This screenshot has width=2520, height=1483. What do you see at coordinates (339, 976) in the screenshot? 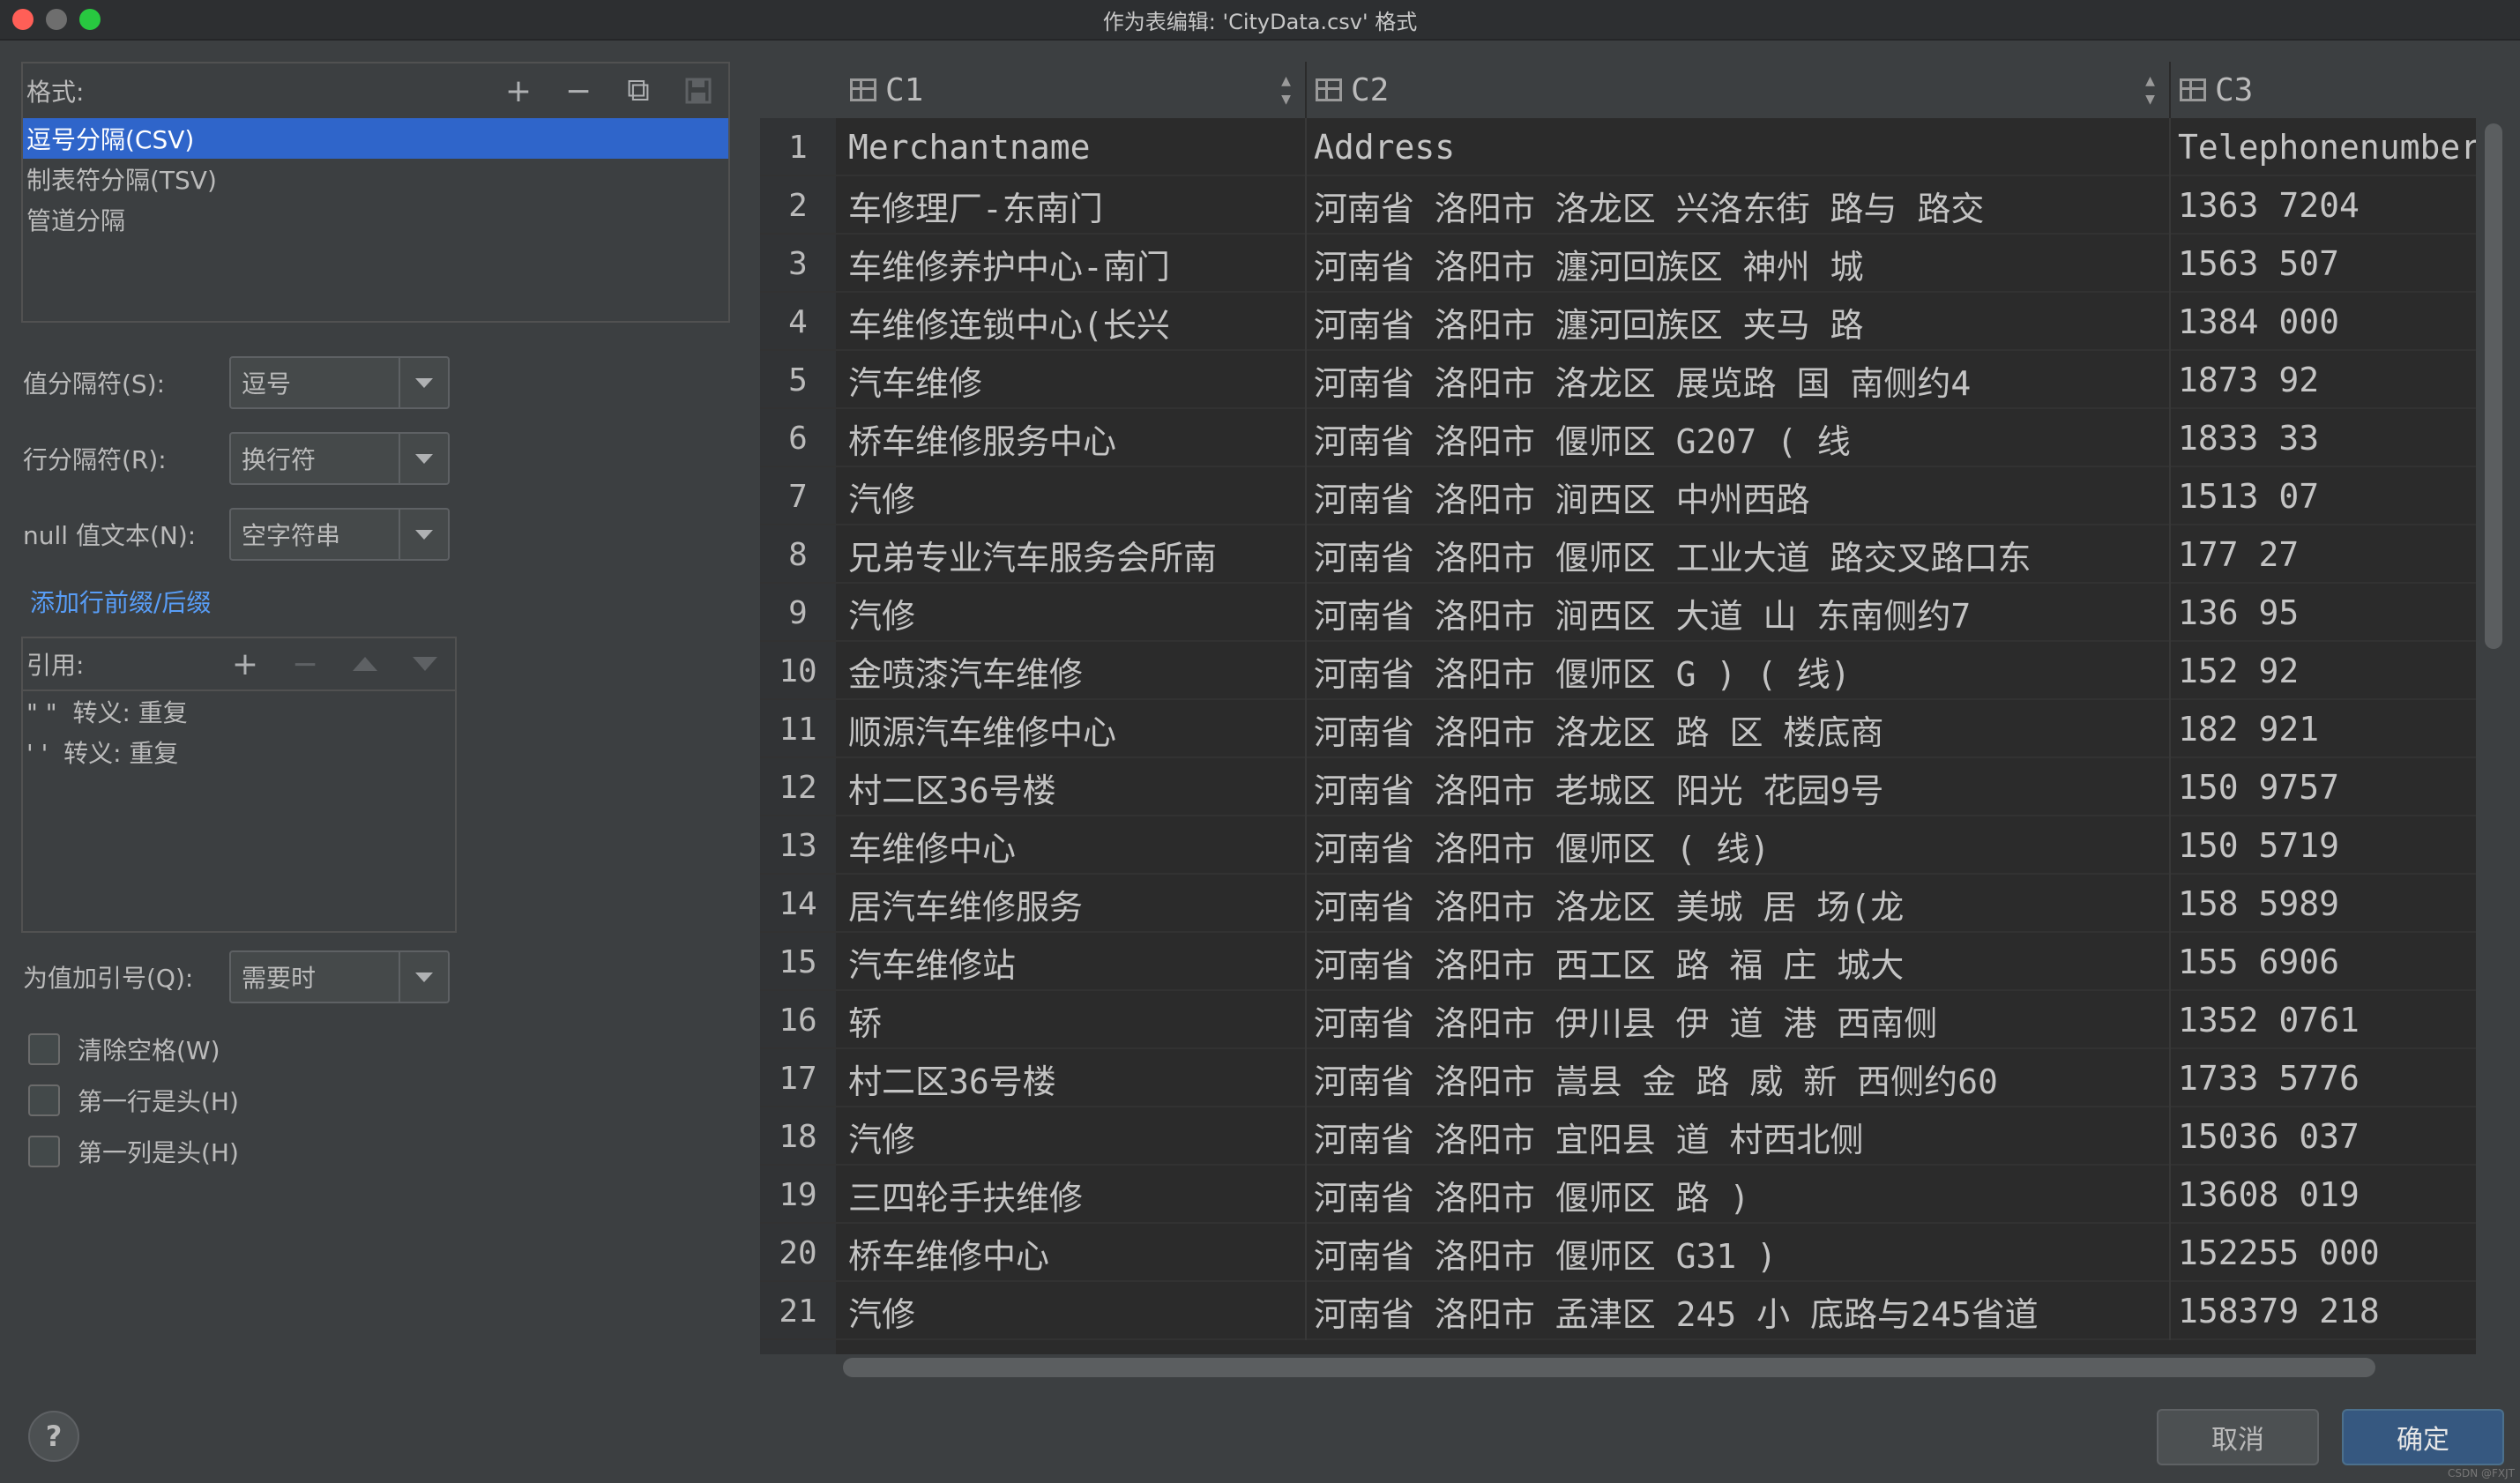
I see `quote-values-select: 需要时` at bounding box center [339, 976].